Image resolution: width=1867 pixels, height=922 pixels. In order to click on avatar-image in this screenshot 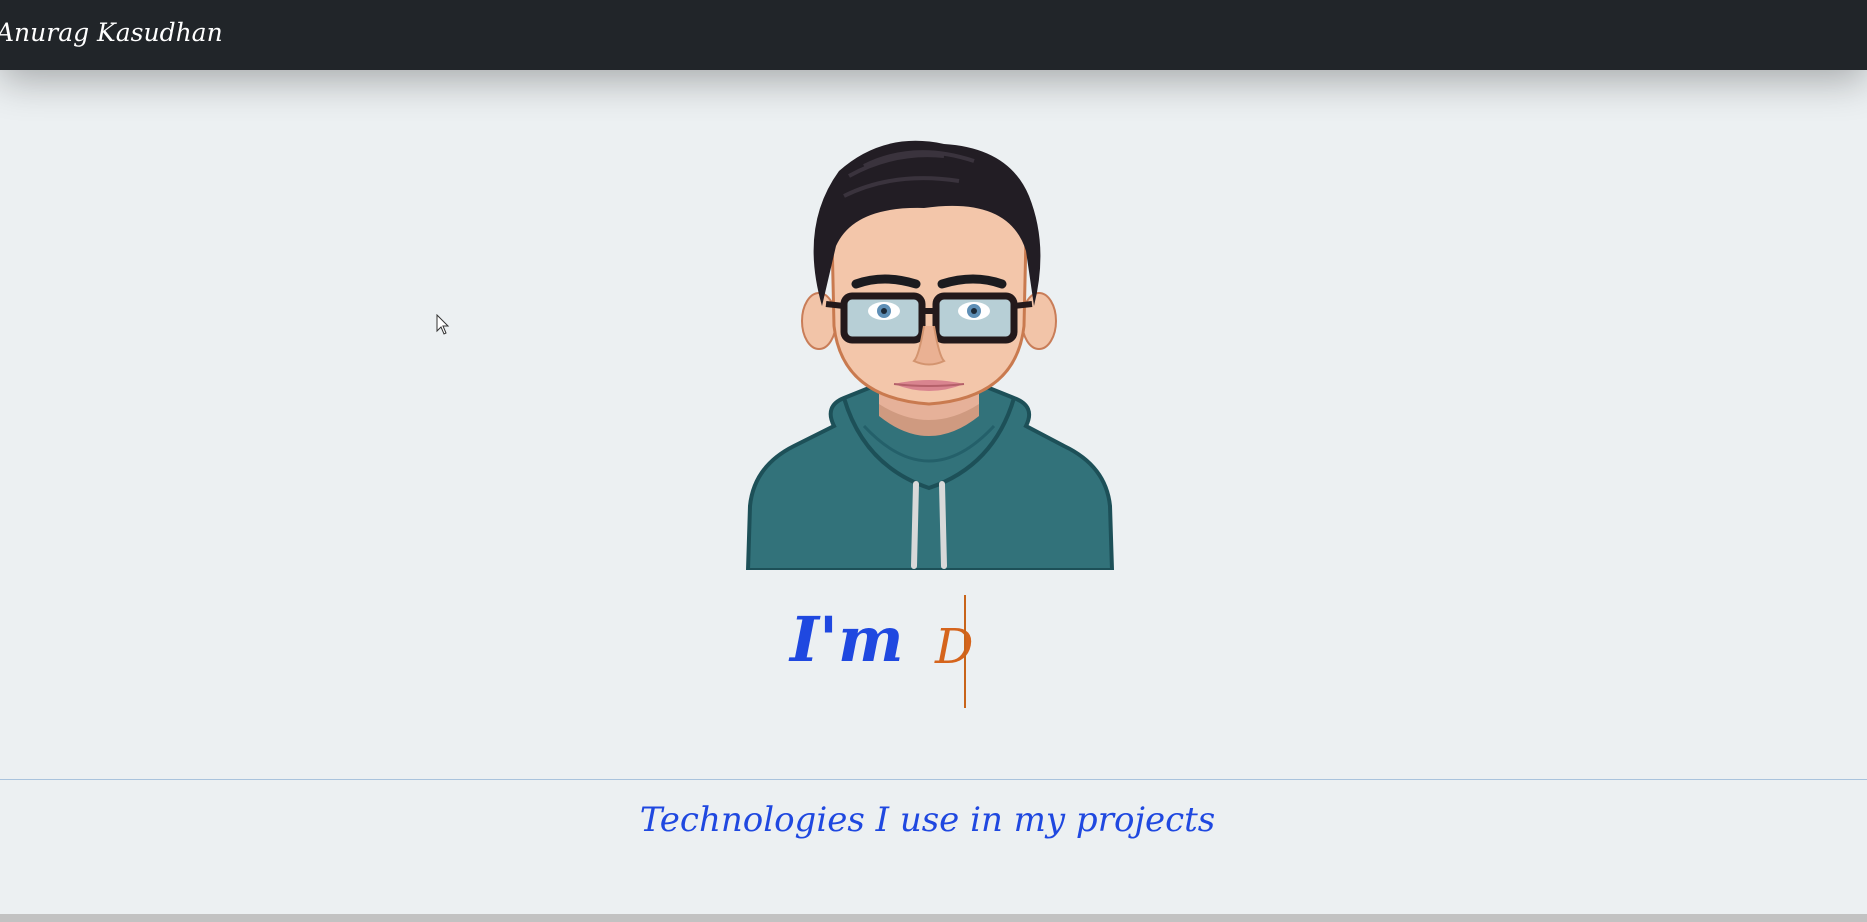, I will do `click(929, 355)`.